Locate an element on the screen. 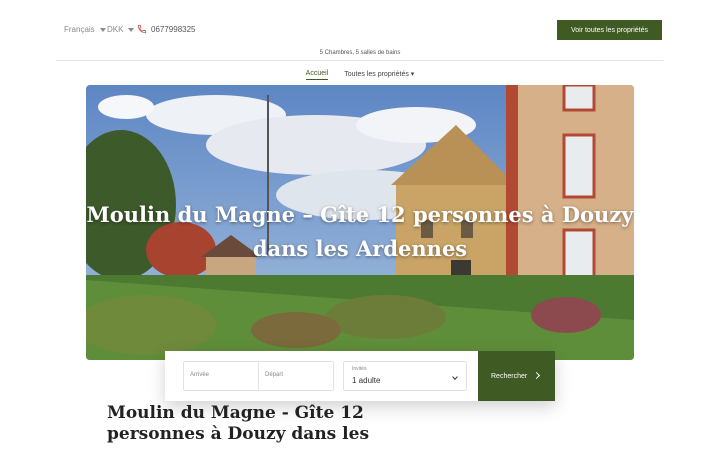  guests-label: Invités is located at coordinates (359, 369).